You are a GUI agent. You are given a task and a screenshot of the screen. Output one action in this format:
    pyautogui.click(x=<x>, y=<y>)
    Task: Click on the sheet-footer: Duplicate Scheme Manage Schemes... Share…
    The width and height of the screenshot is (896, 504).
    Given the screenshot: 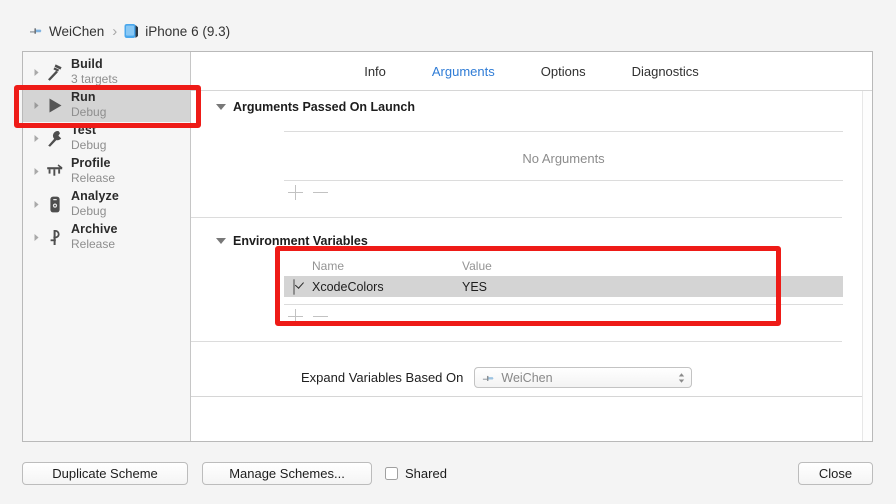 What is the action you would take?
    pyautogui.click(x=448, y=478)
    